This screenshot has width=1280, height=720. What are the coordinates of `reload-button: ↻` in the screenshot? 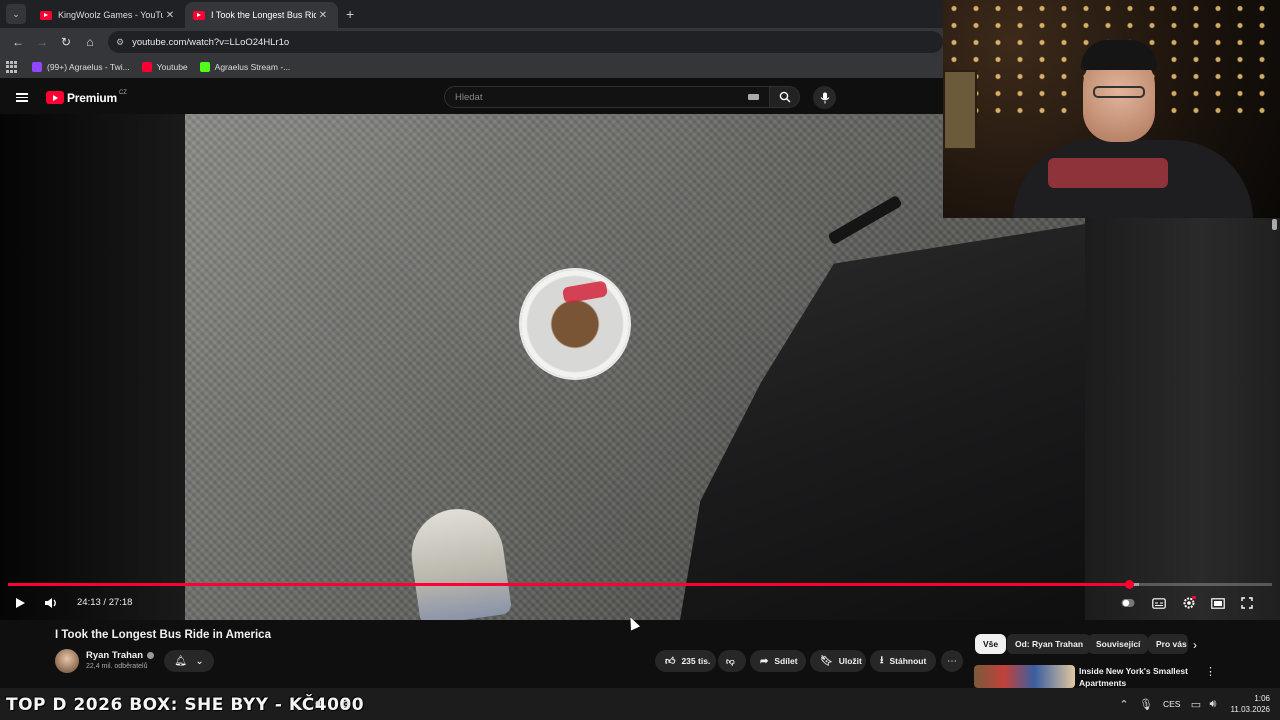 It's located at (66, 42).